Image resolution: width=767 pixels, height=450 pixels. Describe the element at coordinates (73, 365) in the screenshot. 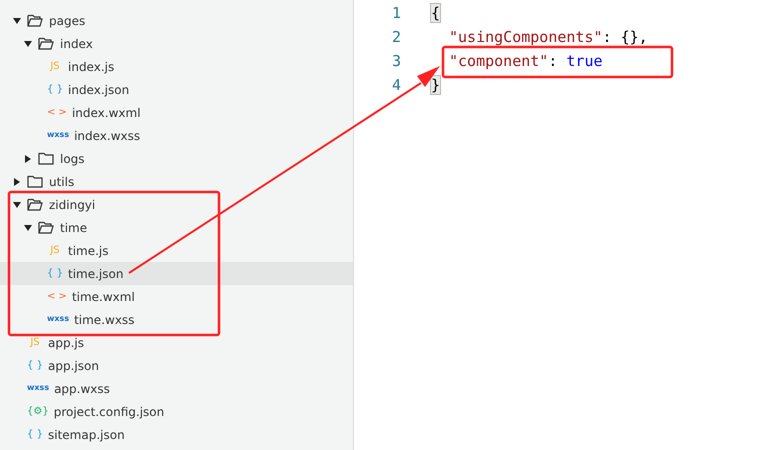

I see `file-name: app.json` at that location.